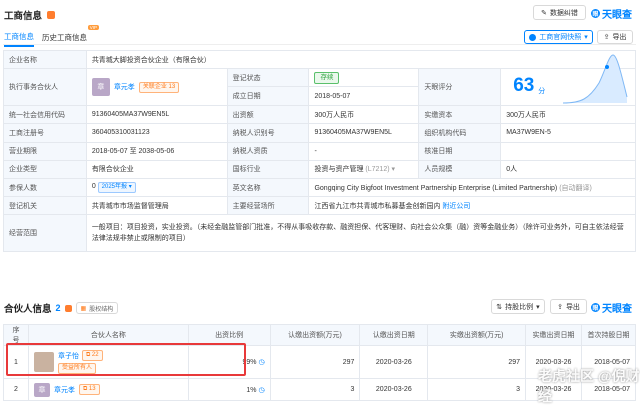 This screenshot has width=640, height=409. Describe the element at coordinates (89, 389) in the screenshot. I see `related-tag: ⧉ 13` at that location.